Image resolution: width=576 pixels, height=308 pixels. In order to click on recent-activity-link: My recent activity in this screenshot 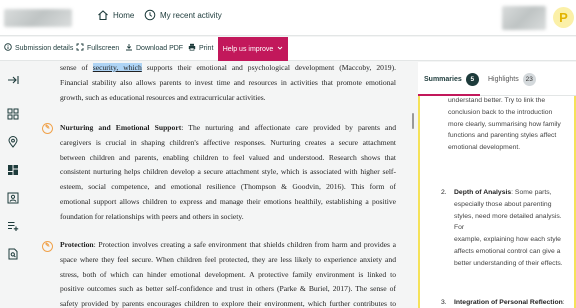, I will do `click(183, 15)`.